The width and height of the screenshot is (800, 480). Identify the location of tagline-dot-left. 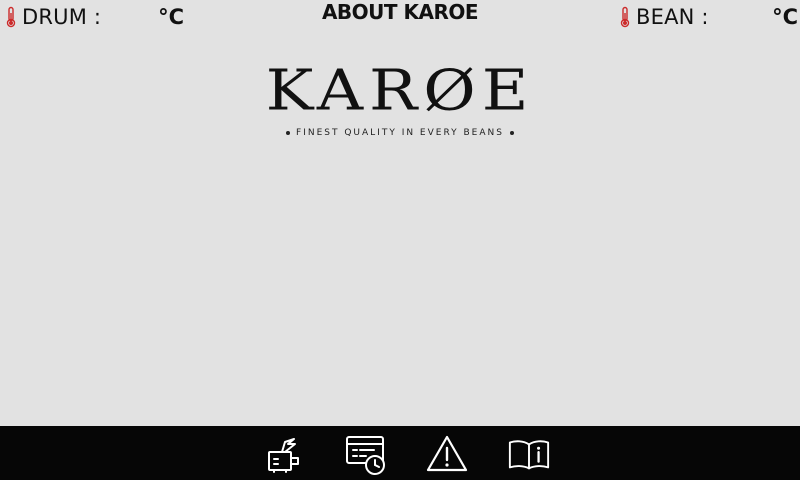
(288, 133).